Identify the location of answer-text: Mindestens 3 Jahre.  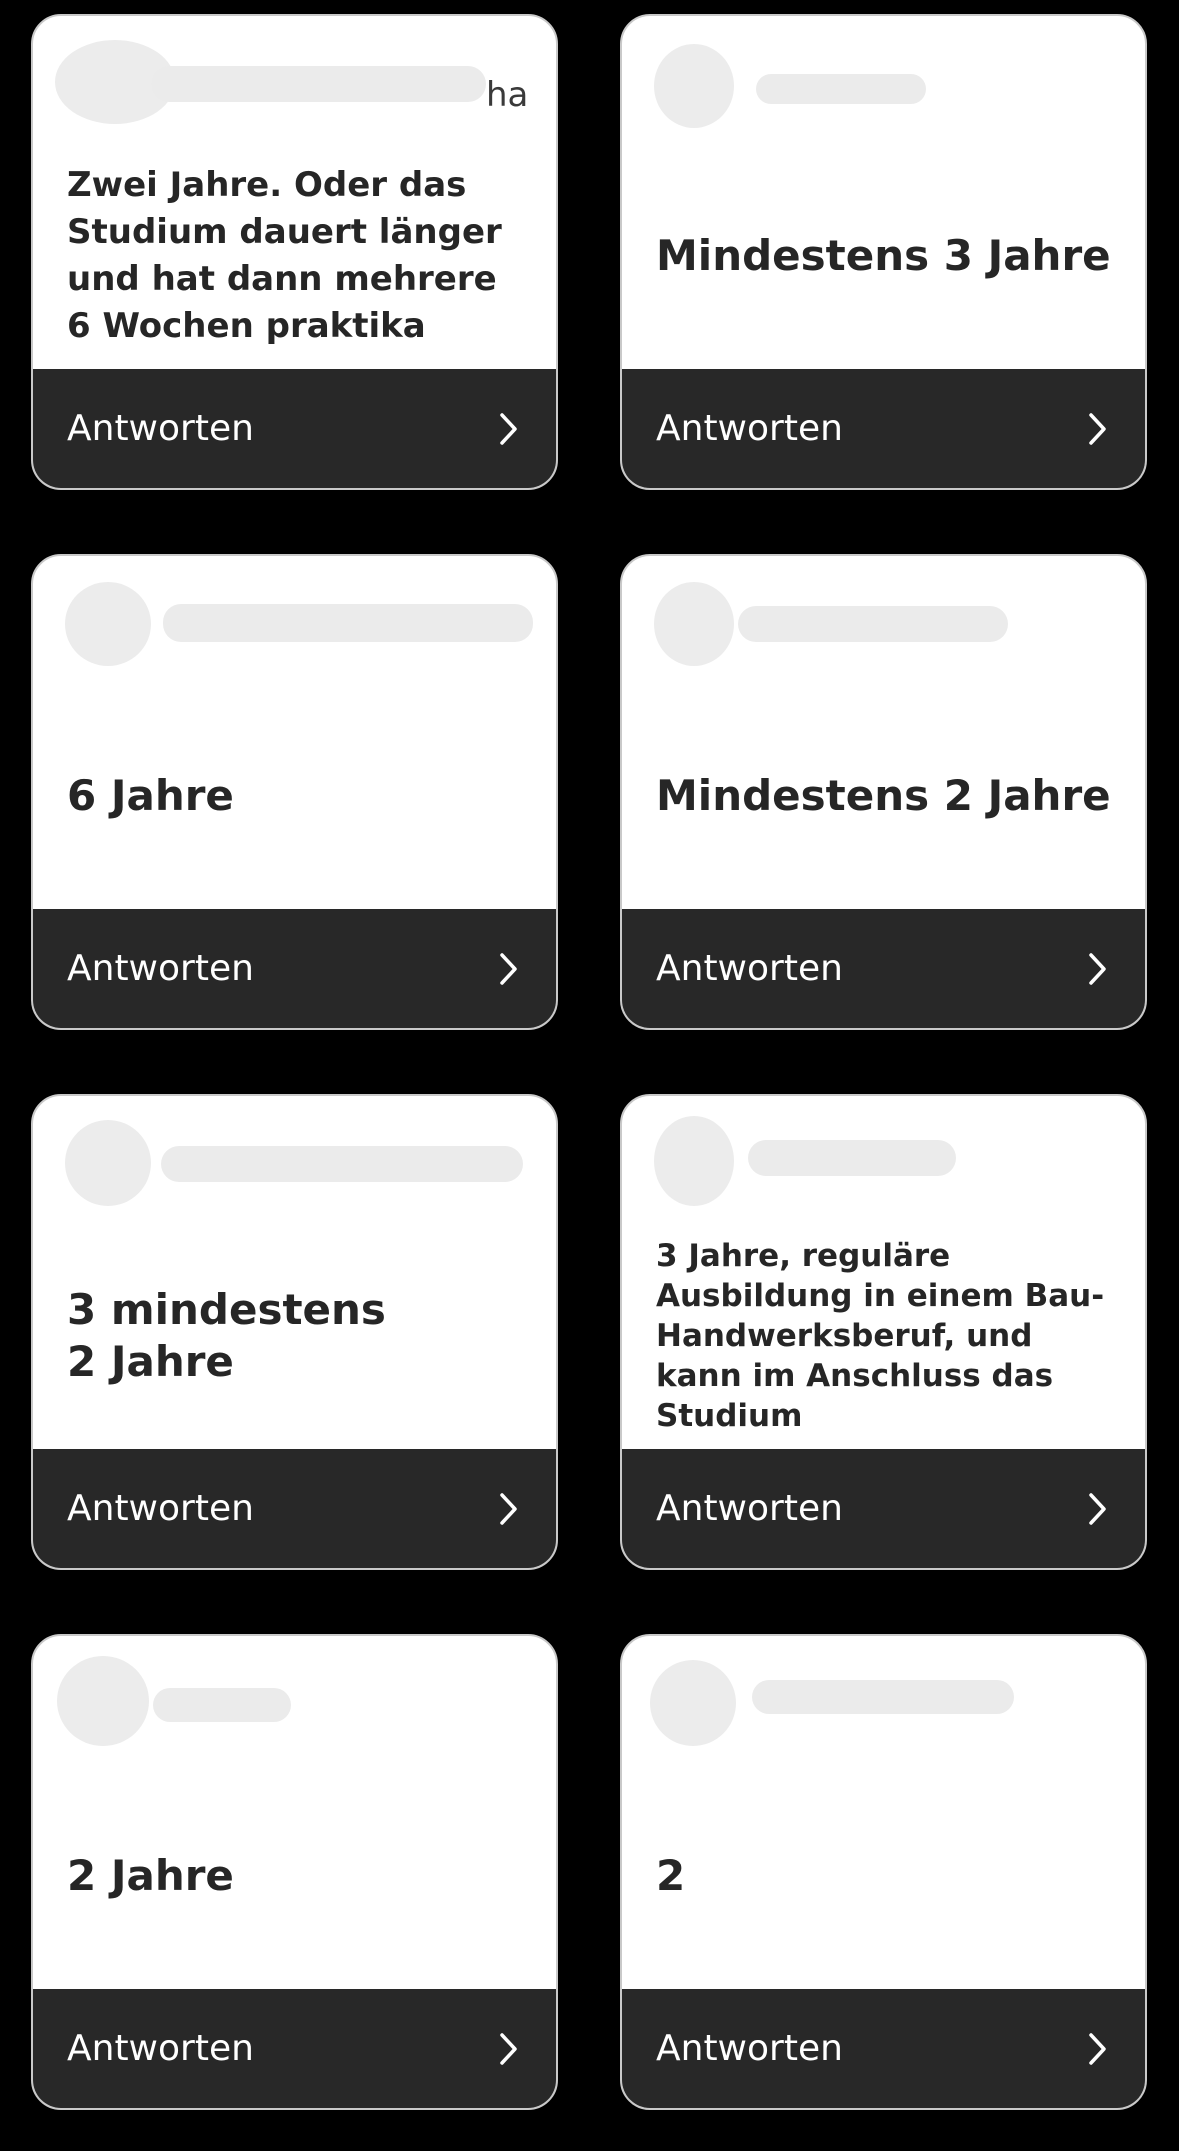
(883, 255).